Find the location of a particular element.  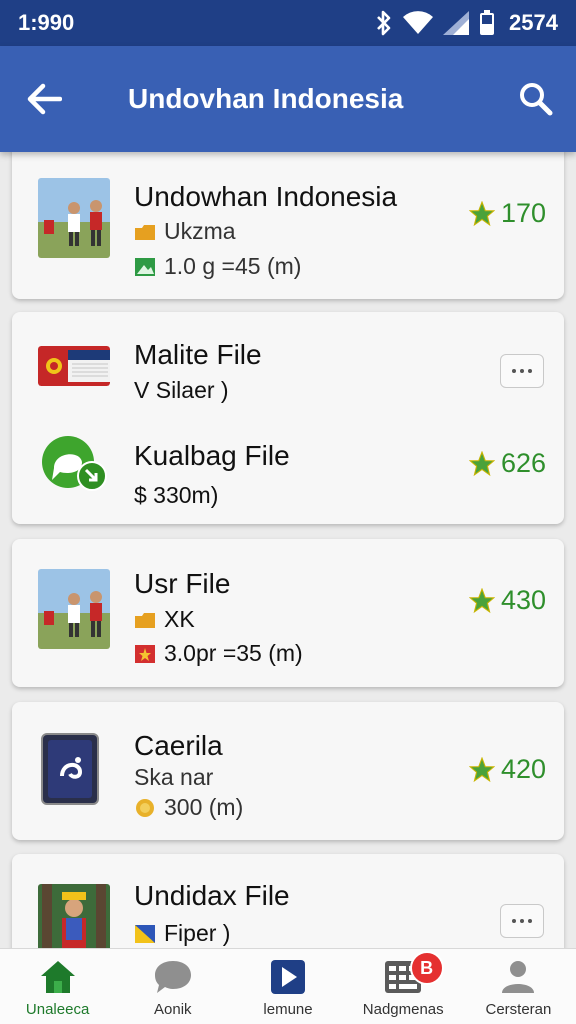

file-title: Kualbag File is located at coordinates (212, 455).